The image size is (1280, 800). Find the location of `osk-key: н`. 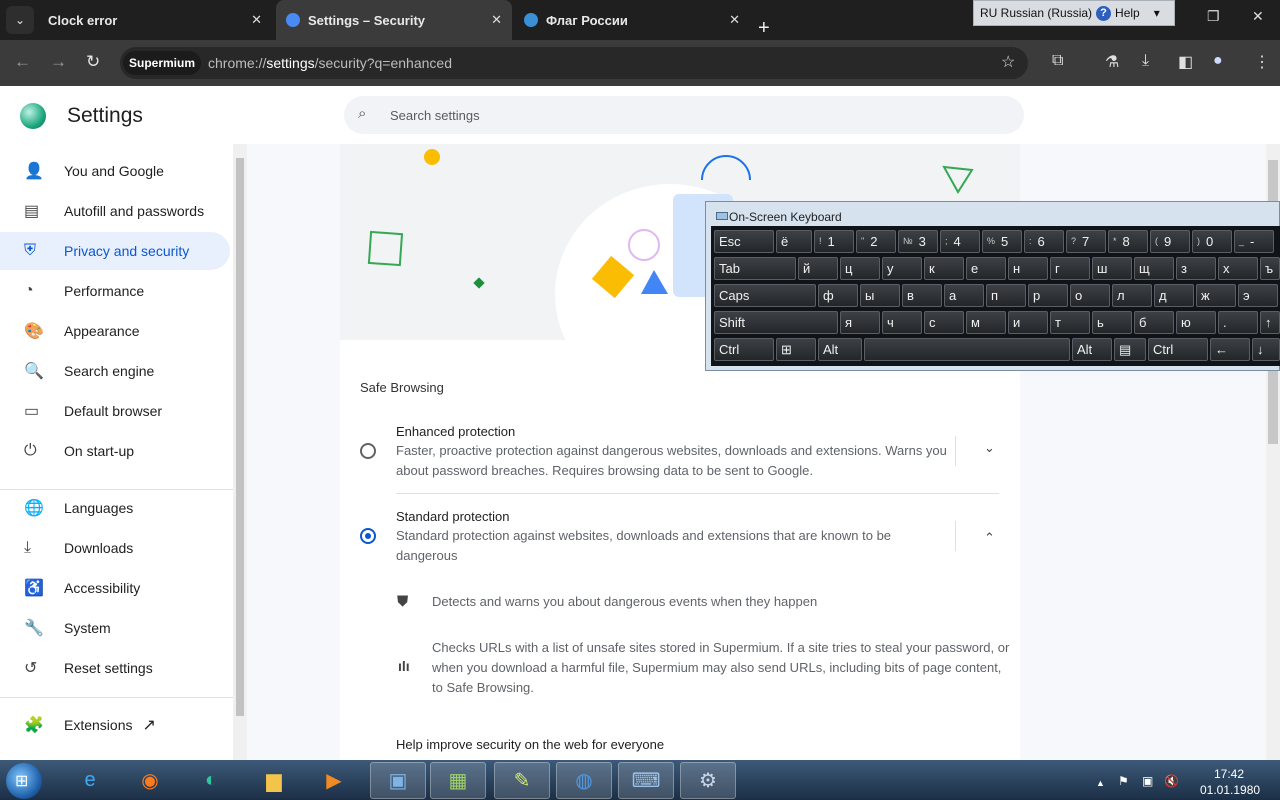

osk-key: н is located at coordinates (1028, 268).